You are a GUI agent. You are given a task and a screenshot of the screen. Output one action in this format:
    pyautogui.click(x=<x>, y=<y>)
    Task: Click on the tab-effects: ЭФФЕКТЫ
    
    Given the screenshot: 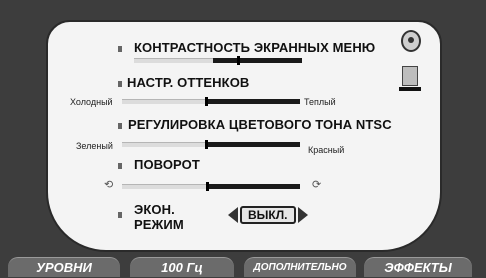 What is the action you would take?
    pyautogui.click(x=418, y=267)
    